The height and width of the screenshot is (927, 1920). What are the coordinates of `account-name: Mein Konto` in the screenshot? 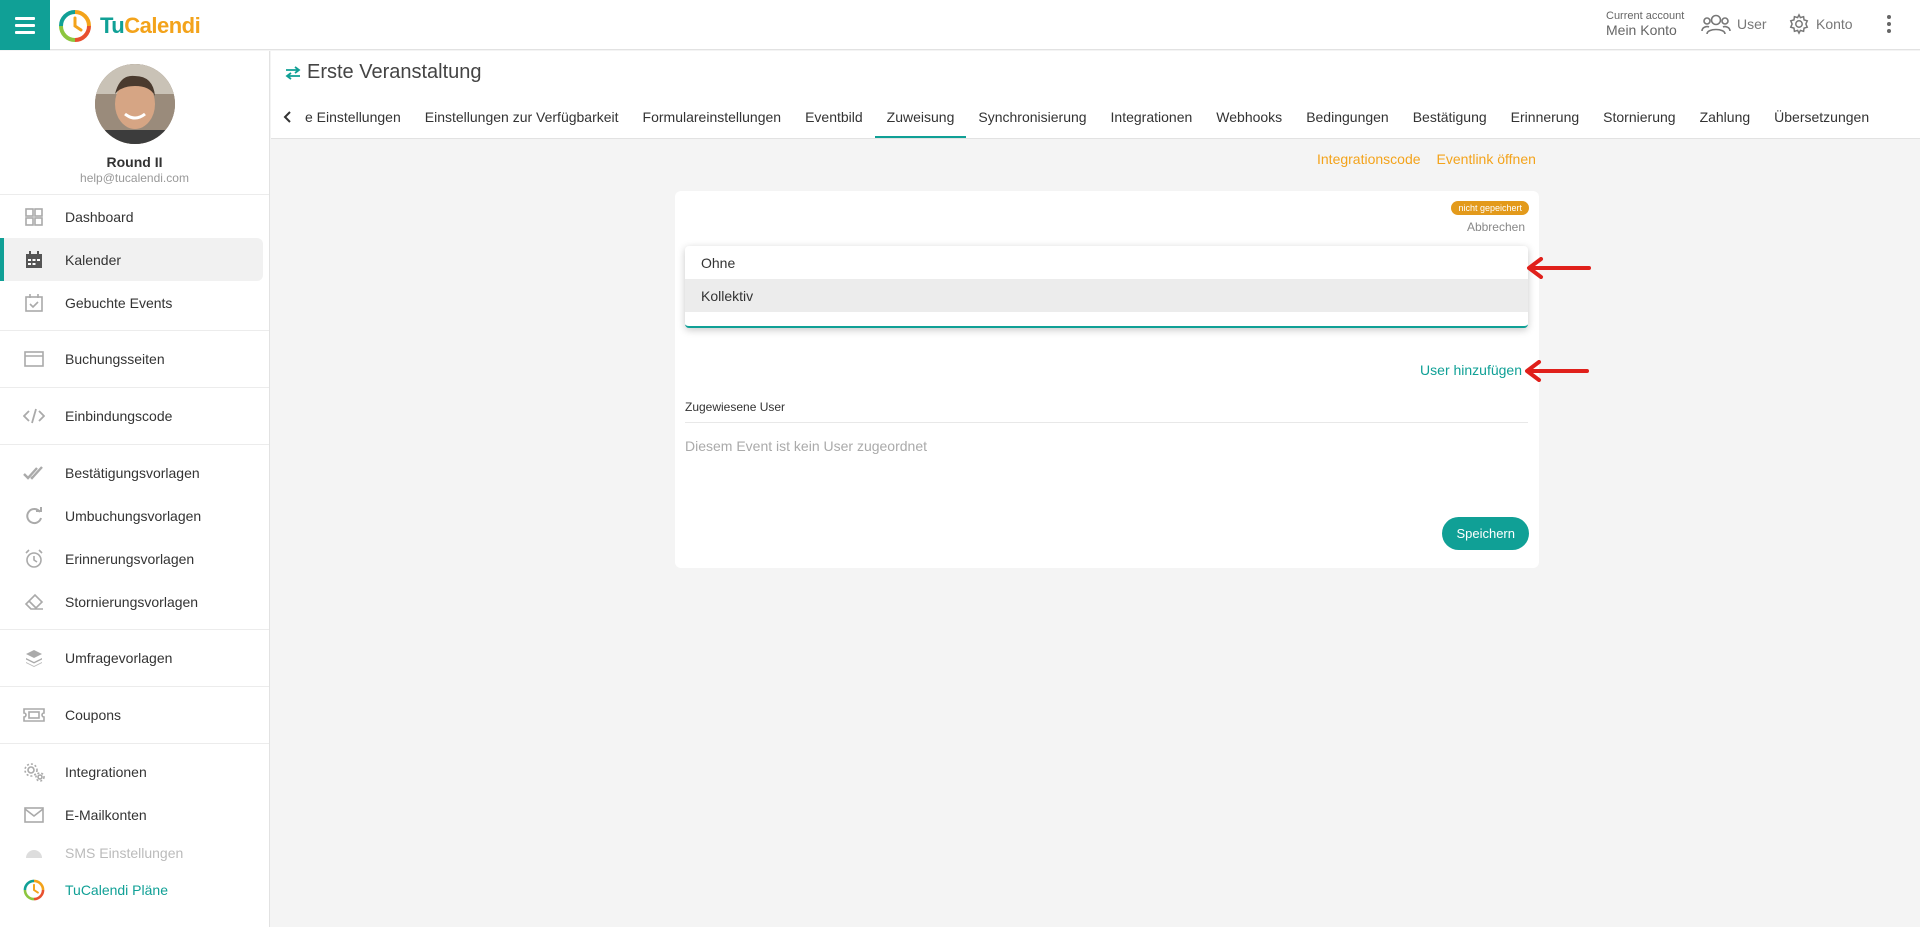 It's located at (1641, 30).